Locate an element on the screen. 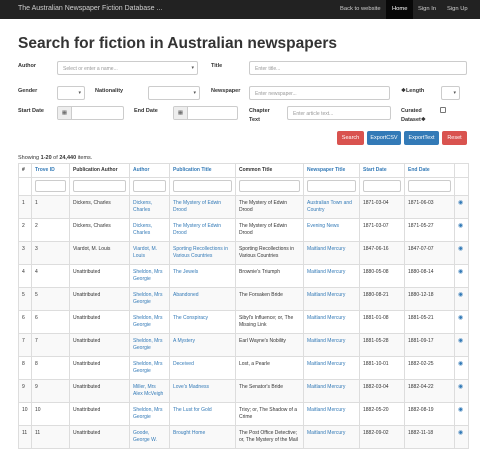  filter-author is located at coordinates (149, 186).